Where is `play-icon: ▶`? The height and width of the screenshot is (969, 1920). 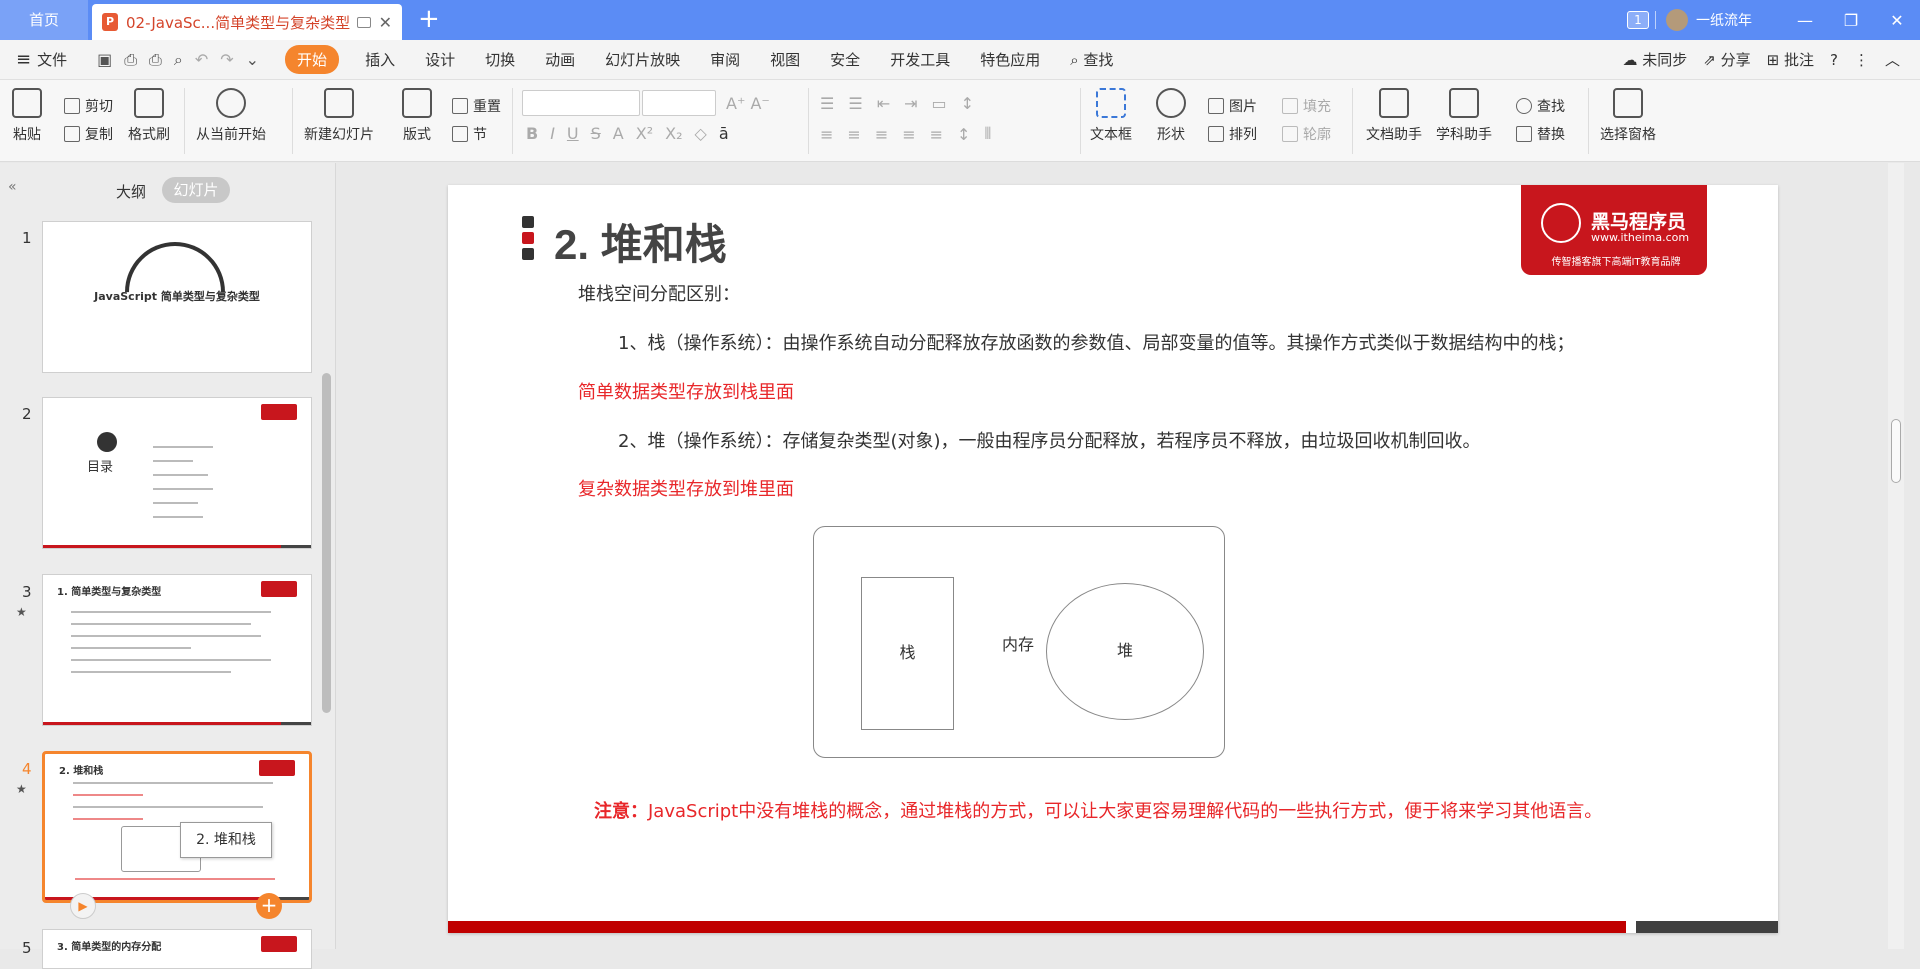 play-icon: ▶ is located at coordinates (83, 906).